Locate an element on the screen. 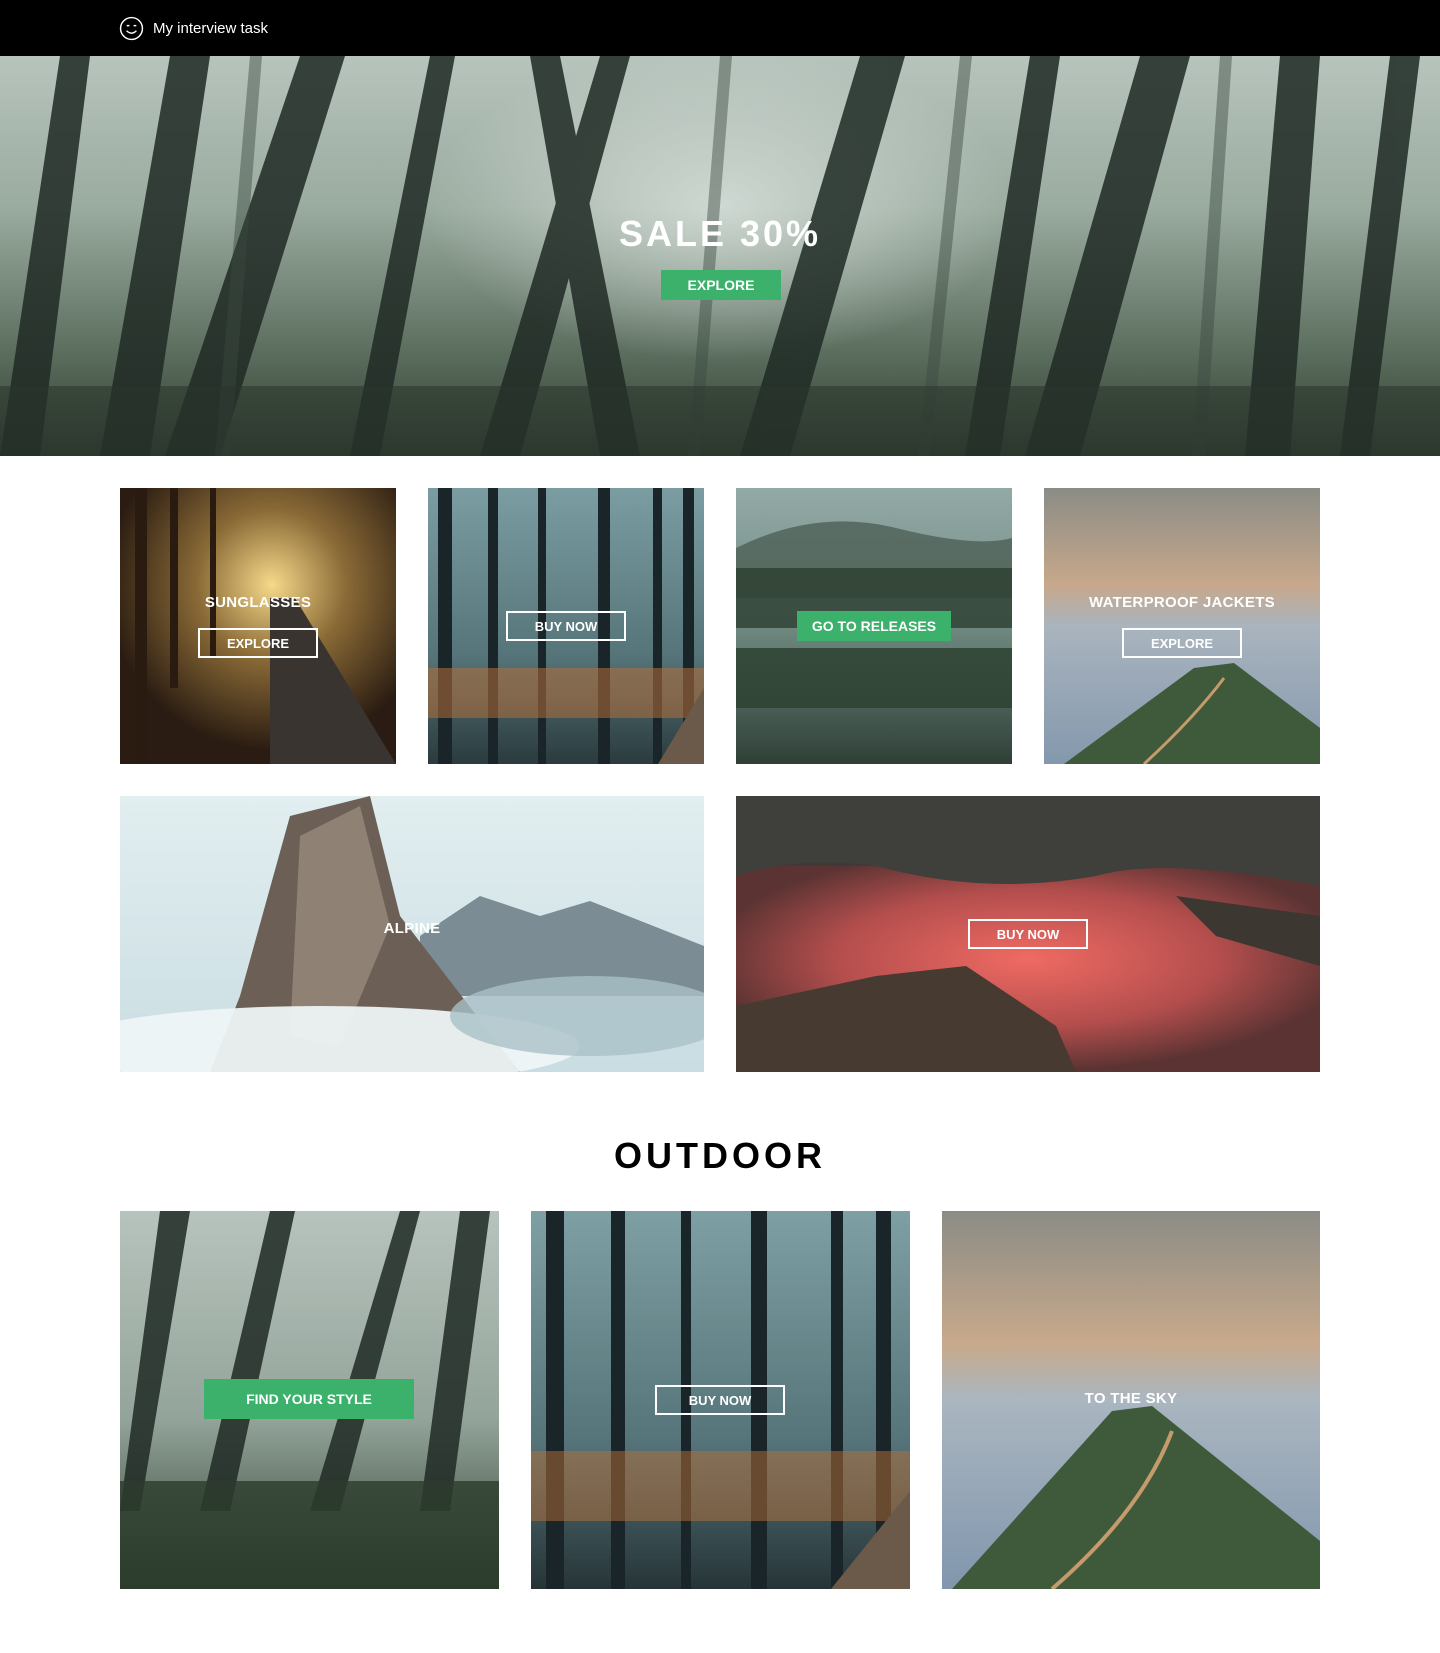 Image resolution: width=1440 pixels, height=1653 pixels. mountain-ridge-image is located at coordinates (1182, 626).